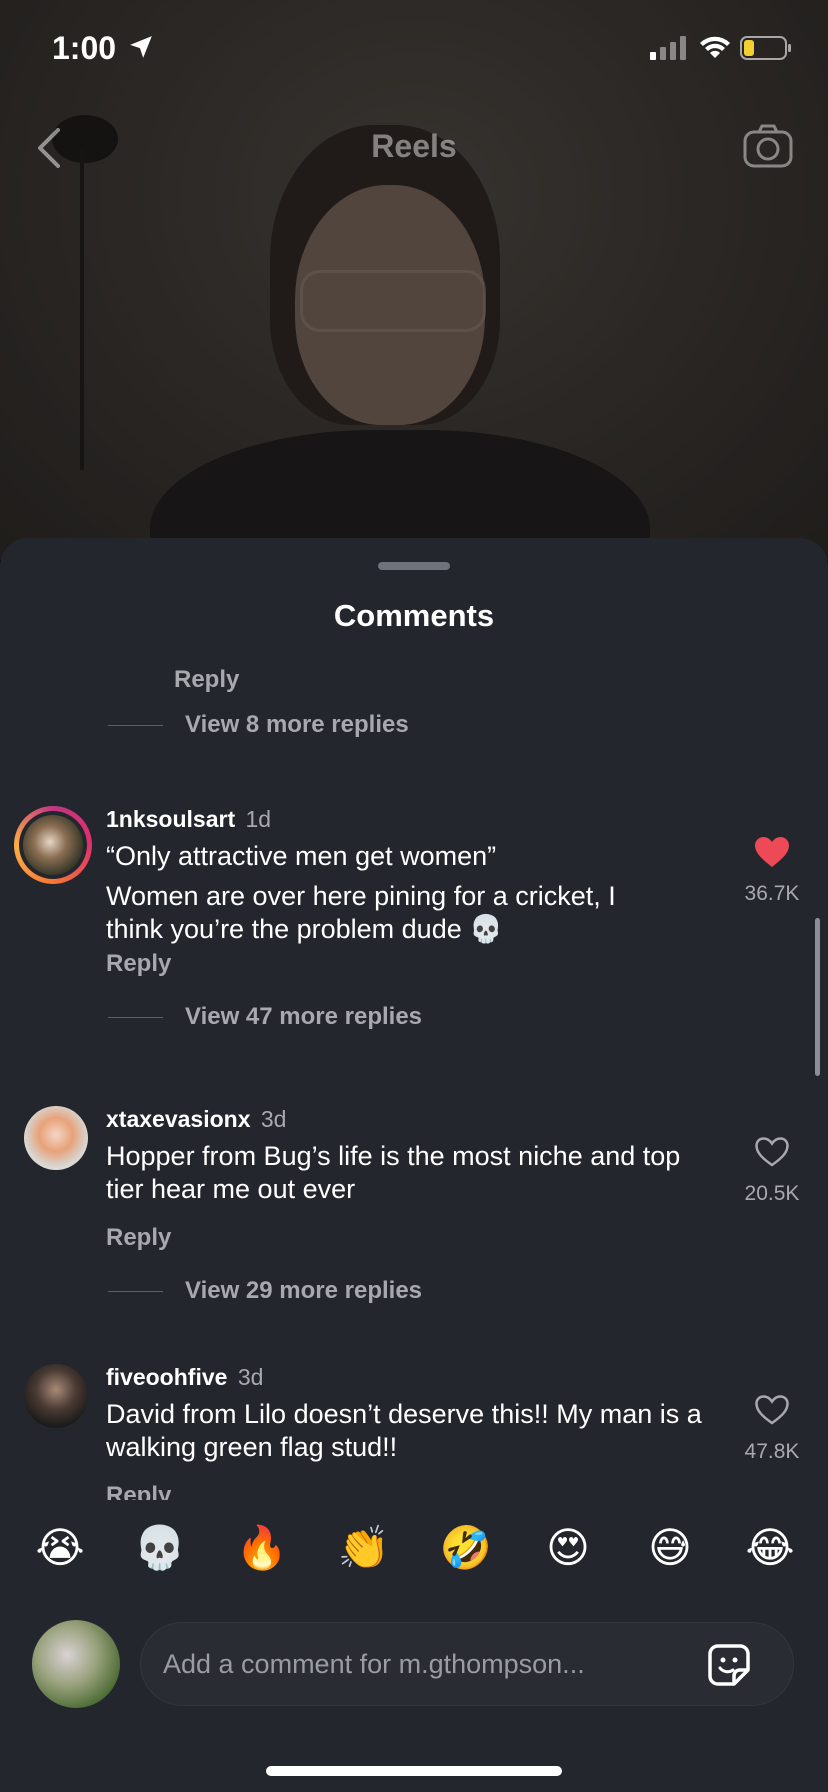  Describe the element at coordinates (304, 1290) in the screenshot. I see `view-more-replies-label: View 29 more replies` at that location.